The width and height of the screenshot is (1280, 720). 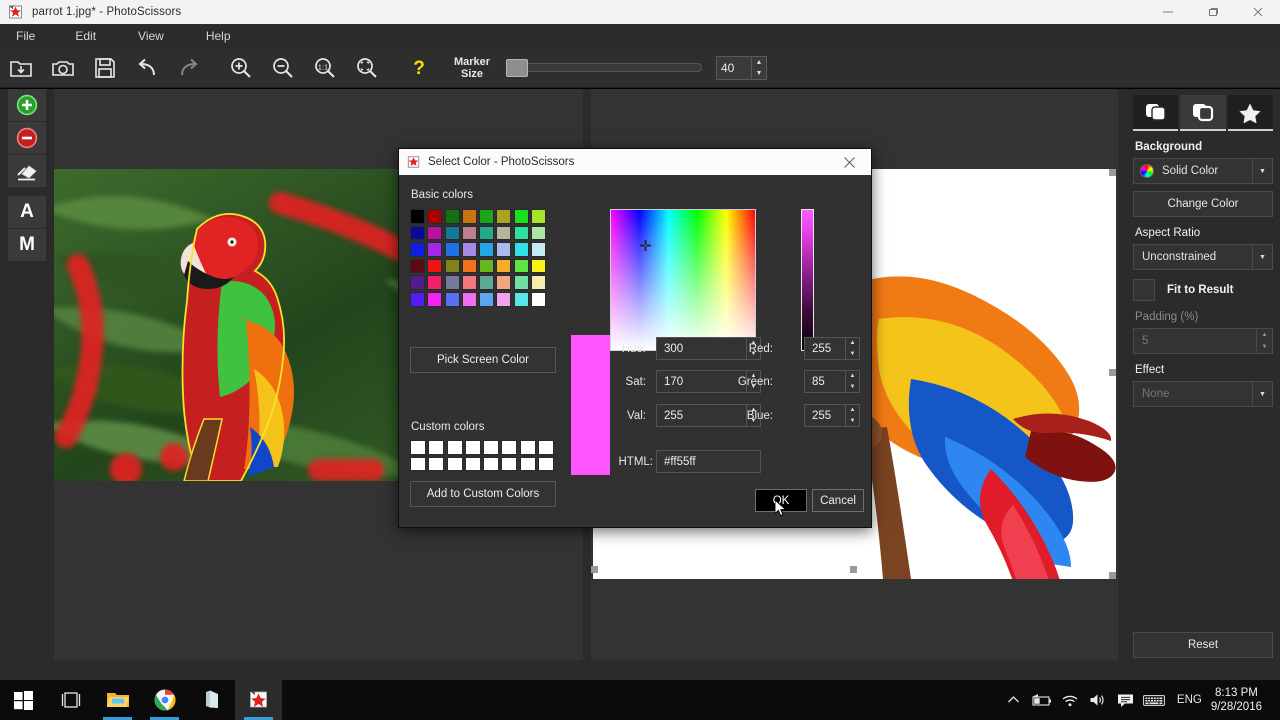 What do you see at coordinates (670, 349) in the screenshot?
I see `hue-value: 300` at bounding box center [670, 349].